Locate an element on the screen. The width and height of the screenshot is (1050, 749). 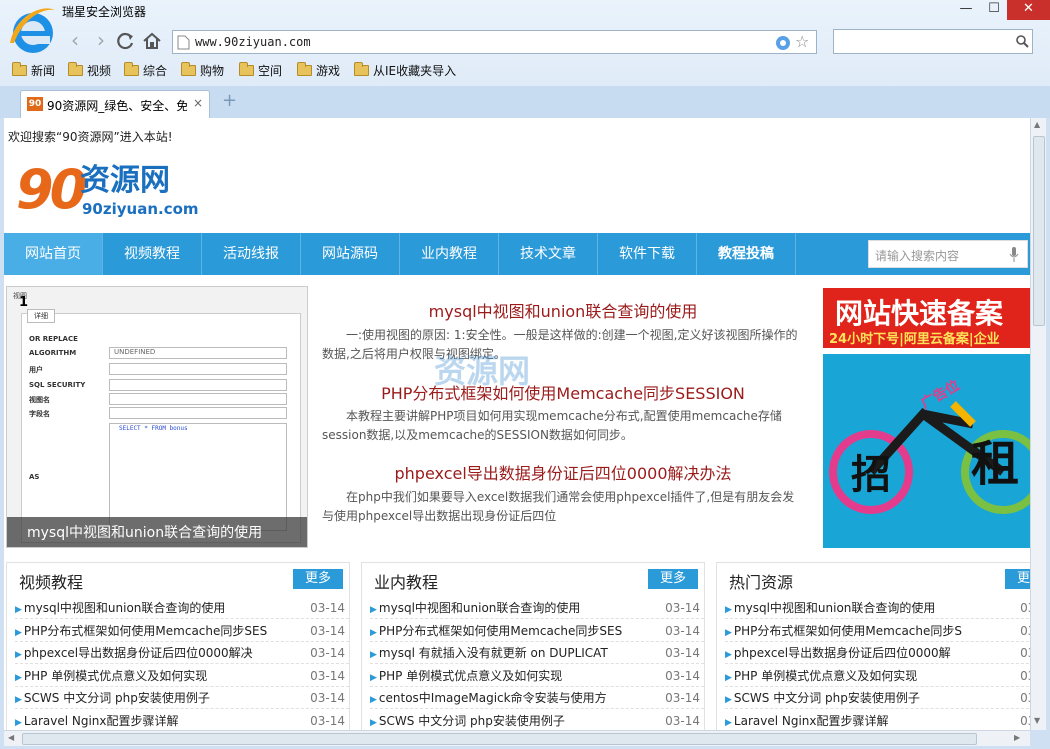
horizontal-scroll-thumb is located at coordinates (499, 739).